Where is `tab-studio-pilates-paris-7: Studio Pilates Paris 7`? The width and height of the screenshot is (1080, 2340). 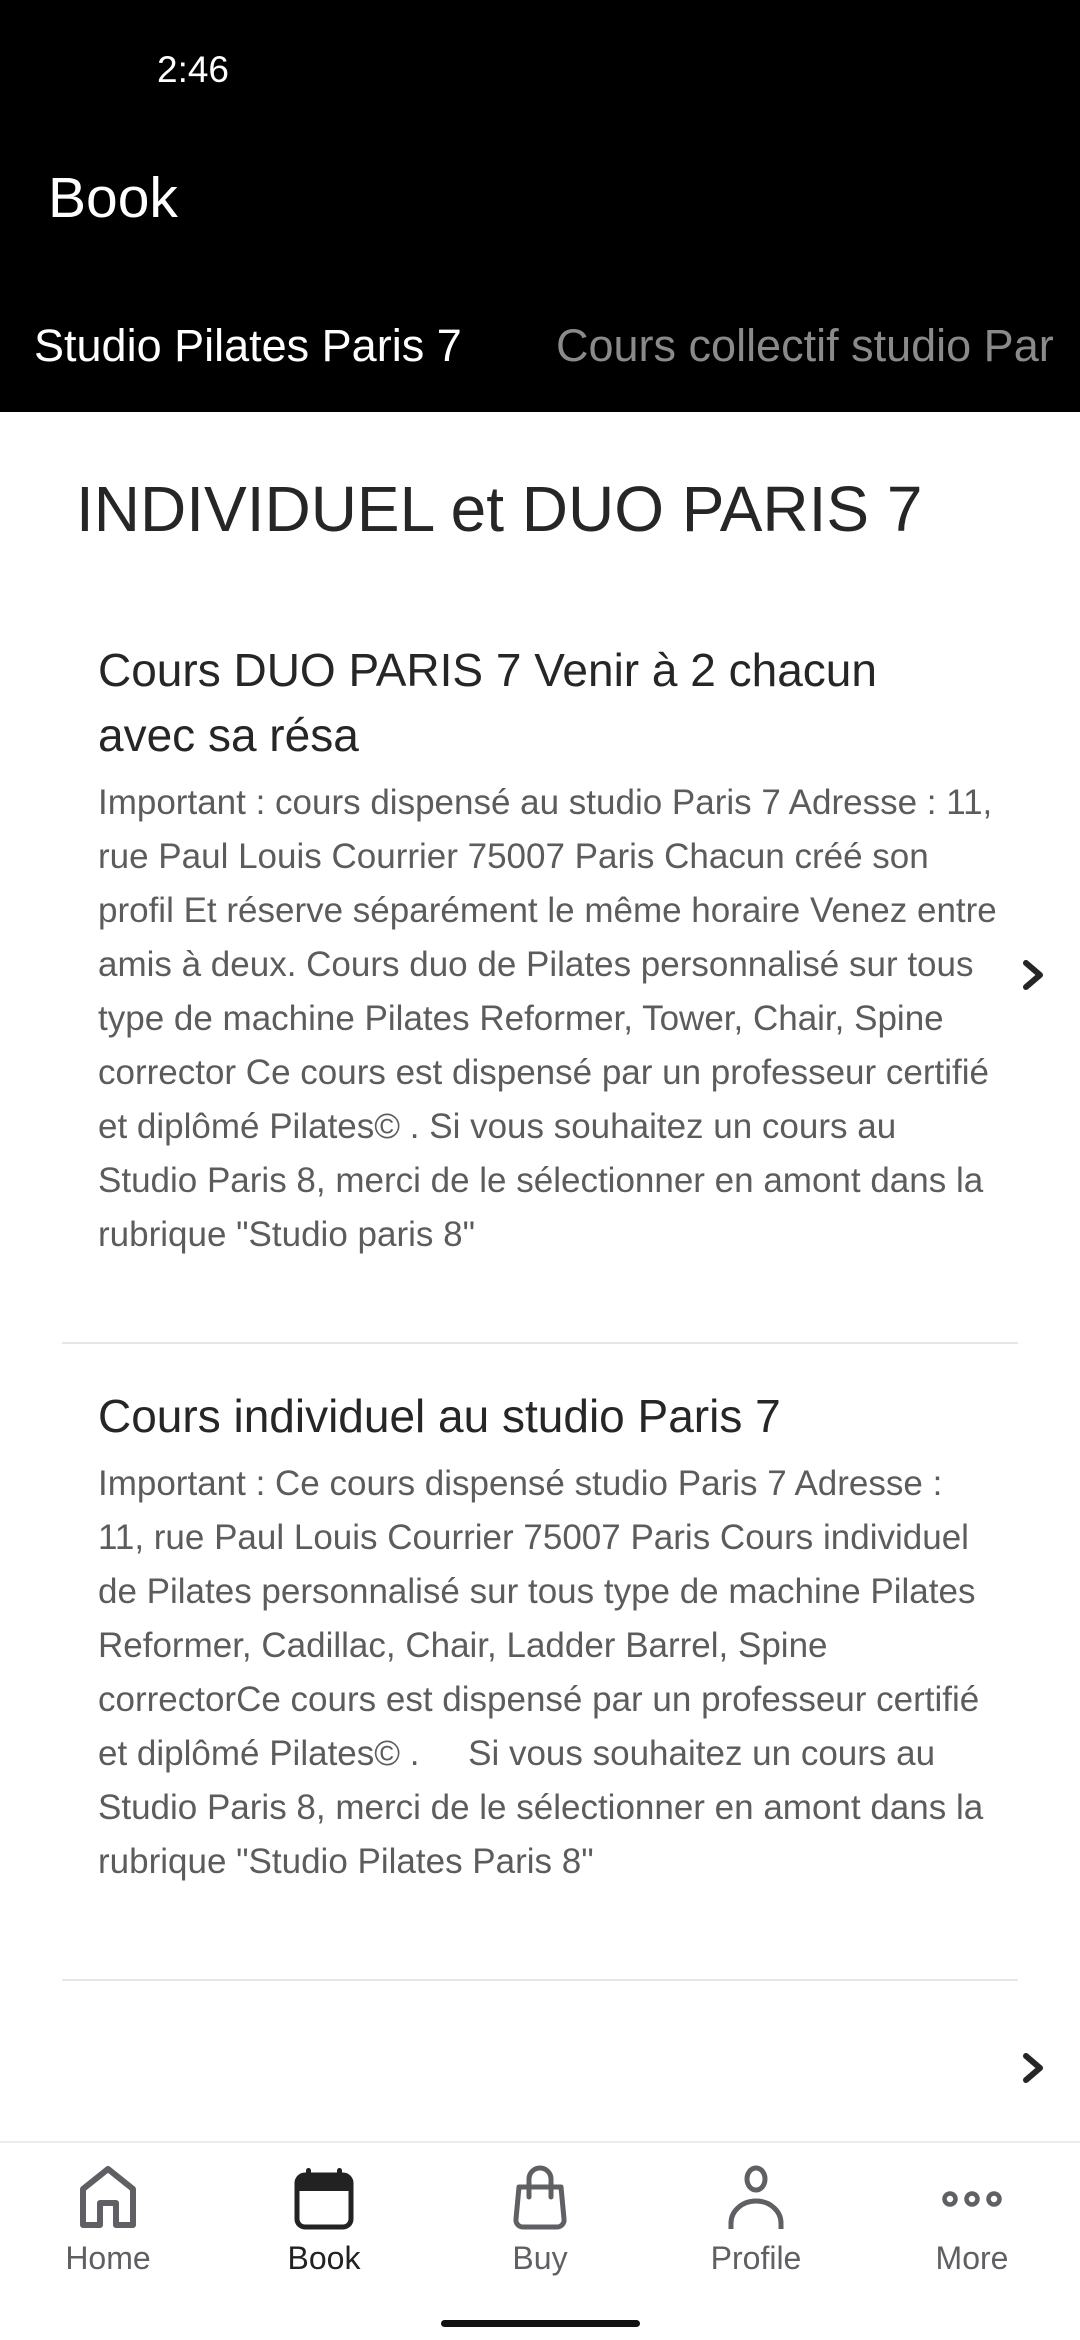 tab-studio-pilates-paris-7: Studio Pilates Paris 7 is located at coordinates (248, 346).